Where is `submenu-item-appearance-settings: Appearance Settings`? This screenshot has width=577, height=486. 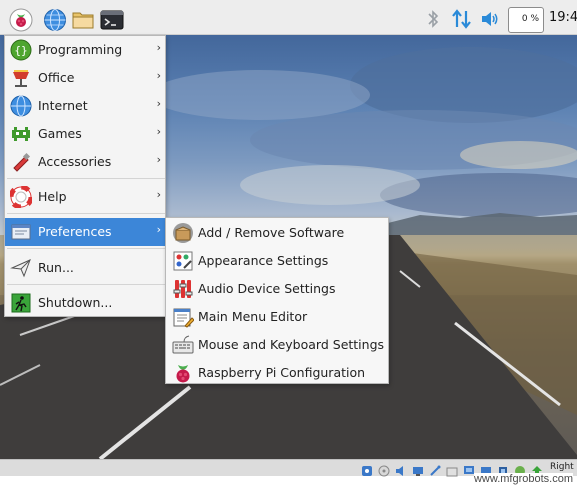
submenu-item-appearance-settings: Appearance Settings is located at coordinates (277, 261).